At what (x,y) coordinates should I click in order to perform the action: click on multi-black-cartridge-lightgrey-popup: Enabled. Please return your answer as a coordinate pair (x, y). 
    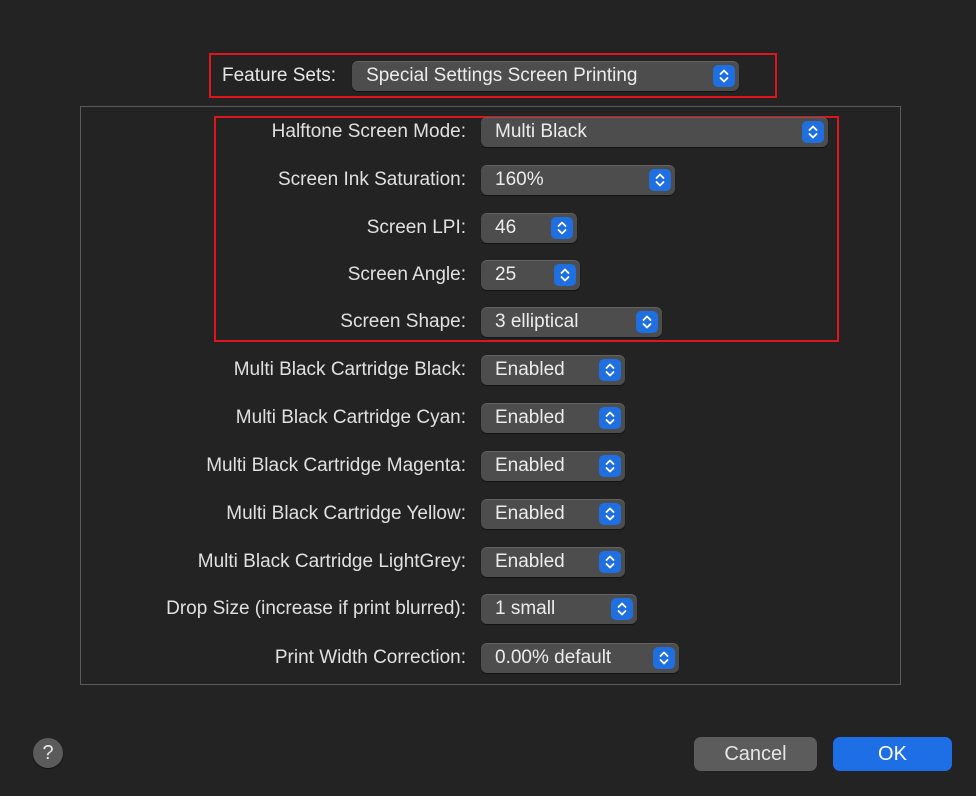
    Looking at the image, I should click on (553, 562).